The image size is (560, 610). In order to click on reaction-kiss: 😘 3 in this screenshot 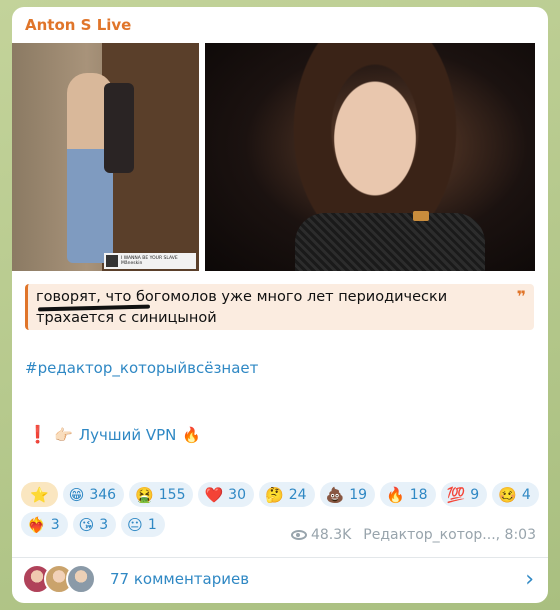, I will do `click(94, 524)`.